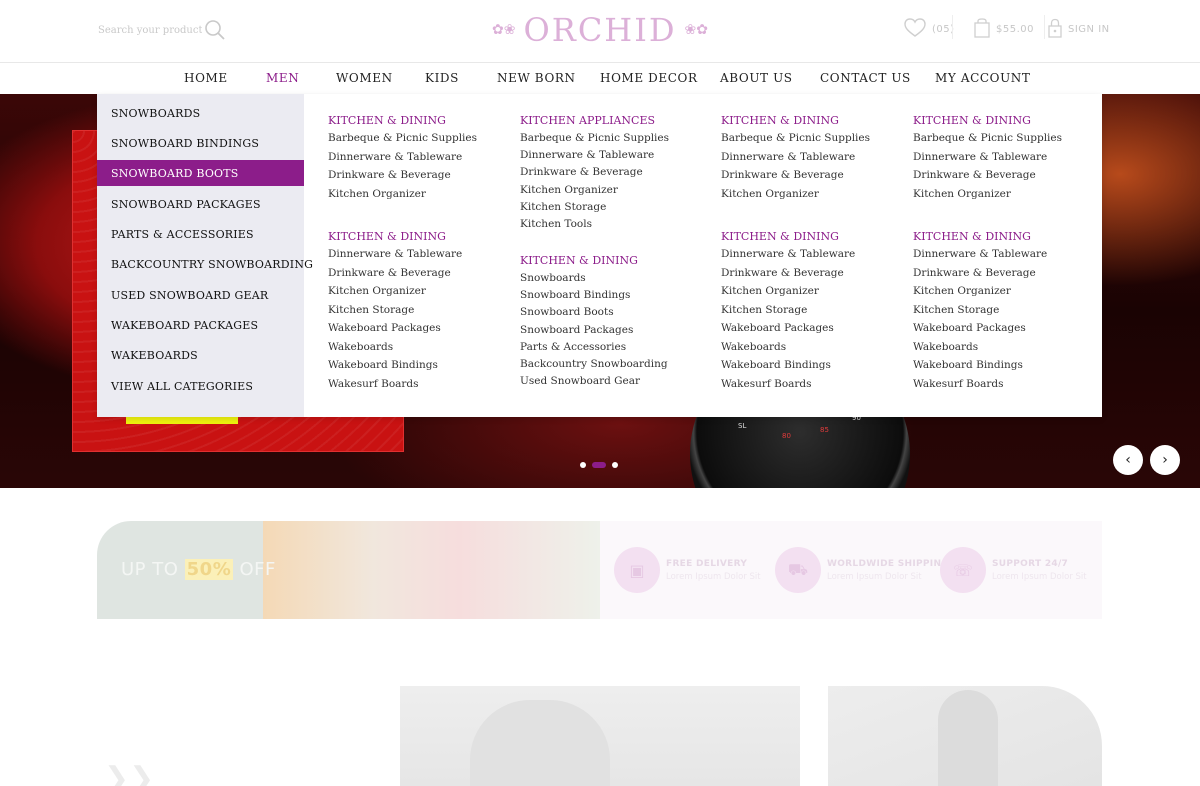 This screenshot has height=786, width=1200. I want to click on wishlist-link: (05), so click(929, 28).